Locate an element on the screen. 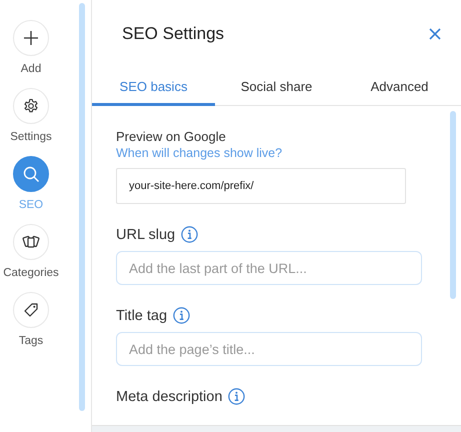  sidebar-label: SEO is located at coordinates (31, 205).